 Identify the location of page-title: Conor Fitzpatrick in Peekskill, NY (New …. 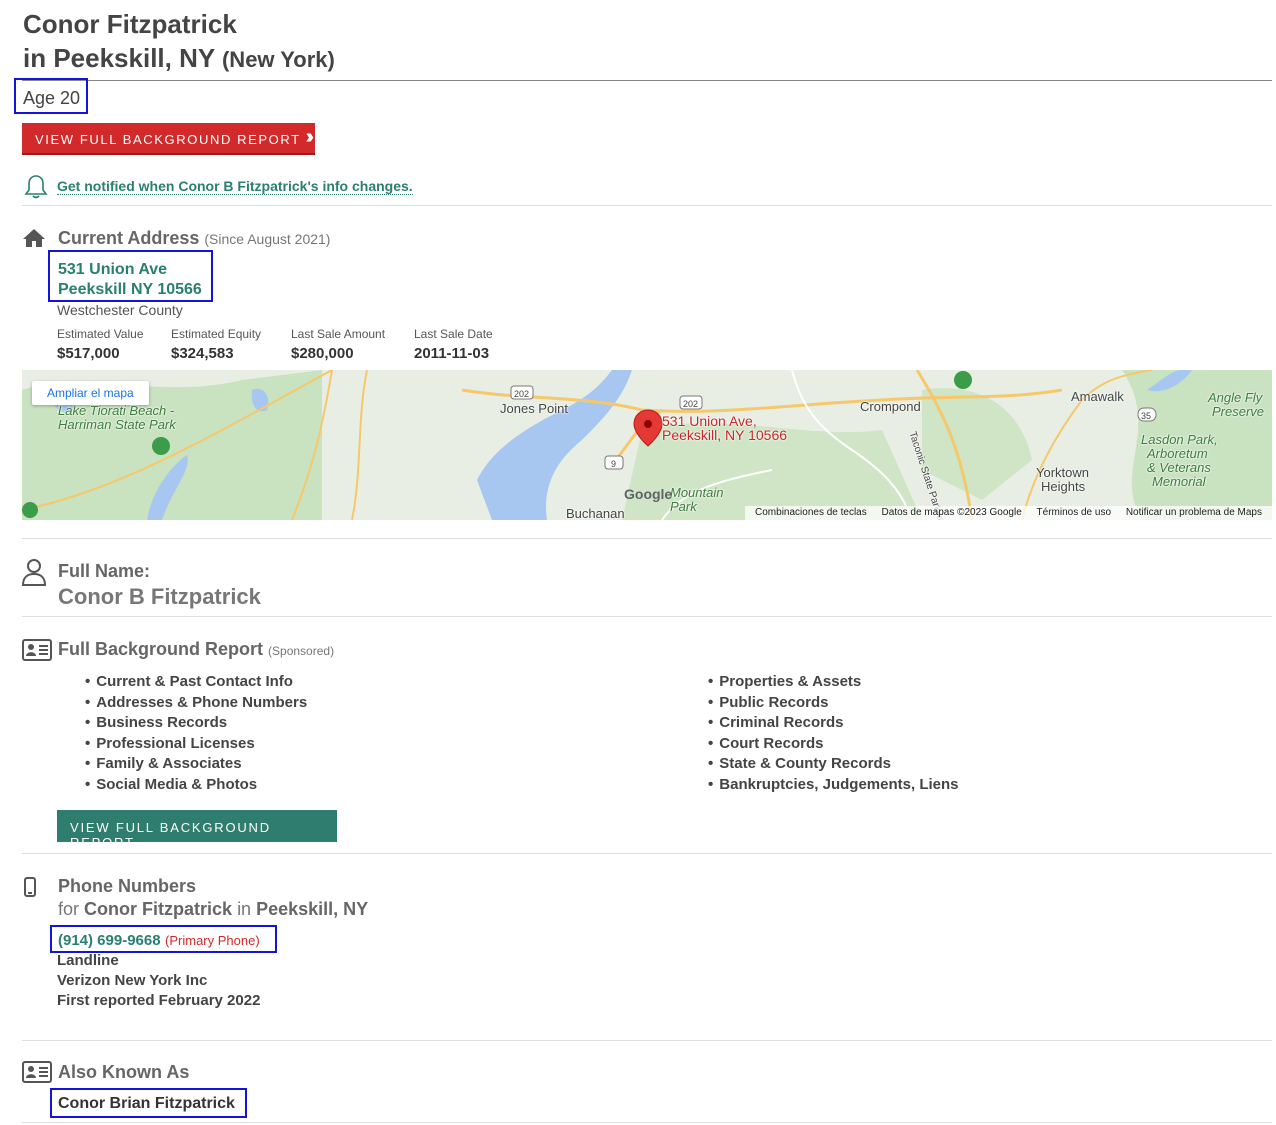
(179, 42).